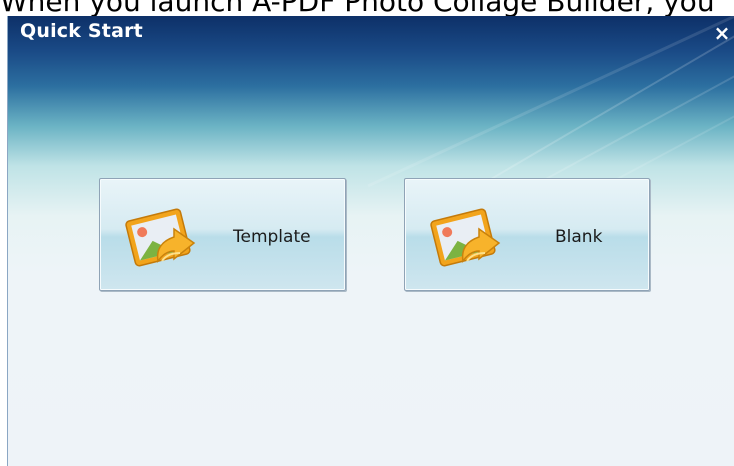 The image size is (734, 466). Describe the element at coordinates (579, 237) in the screenshot. I see `blank-button-label: Blank` at that location.